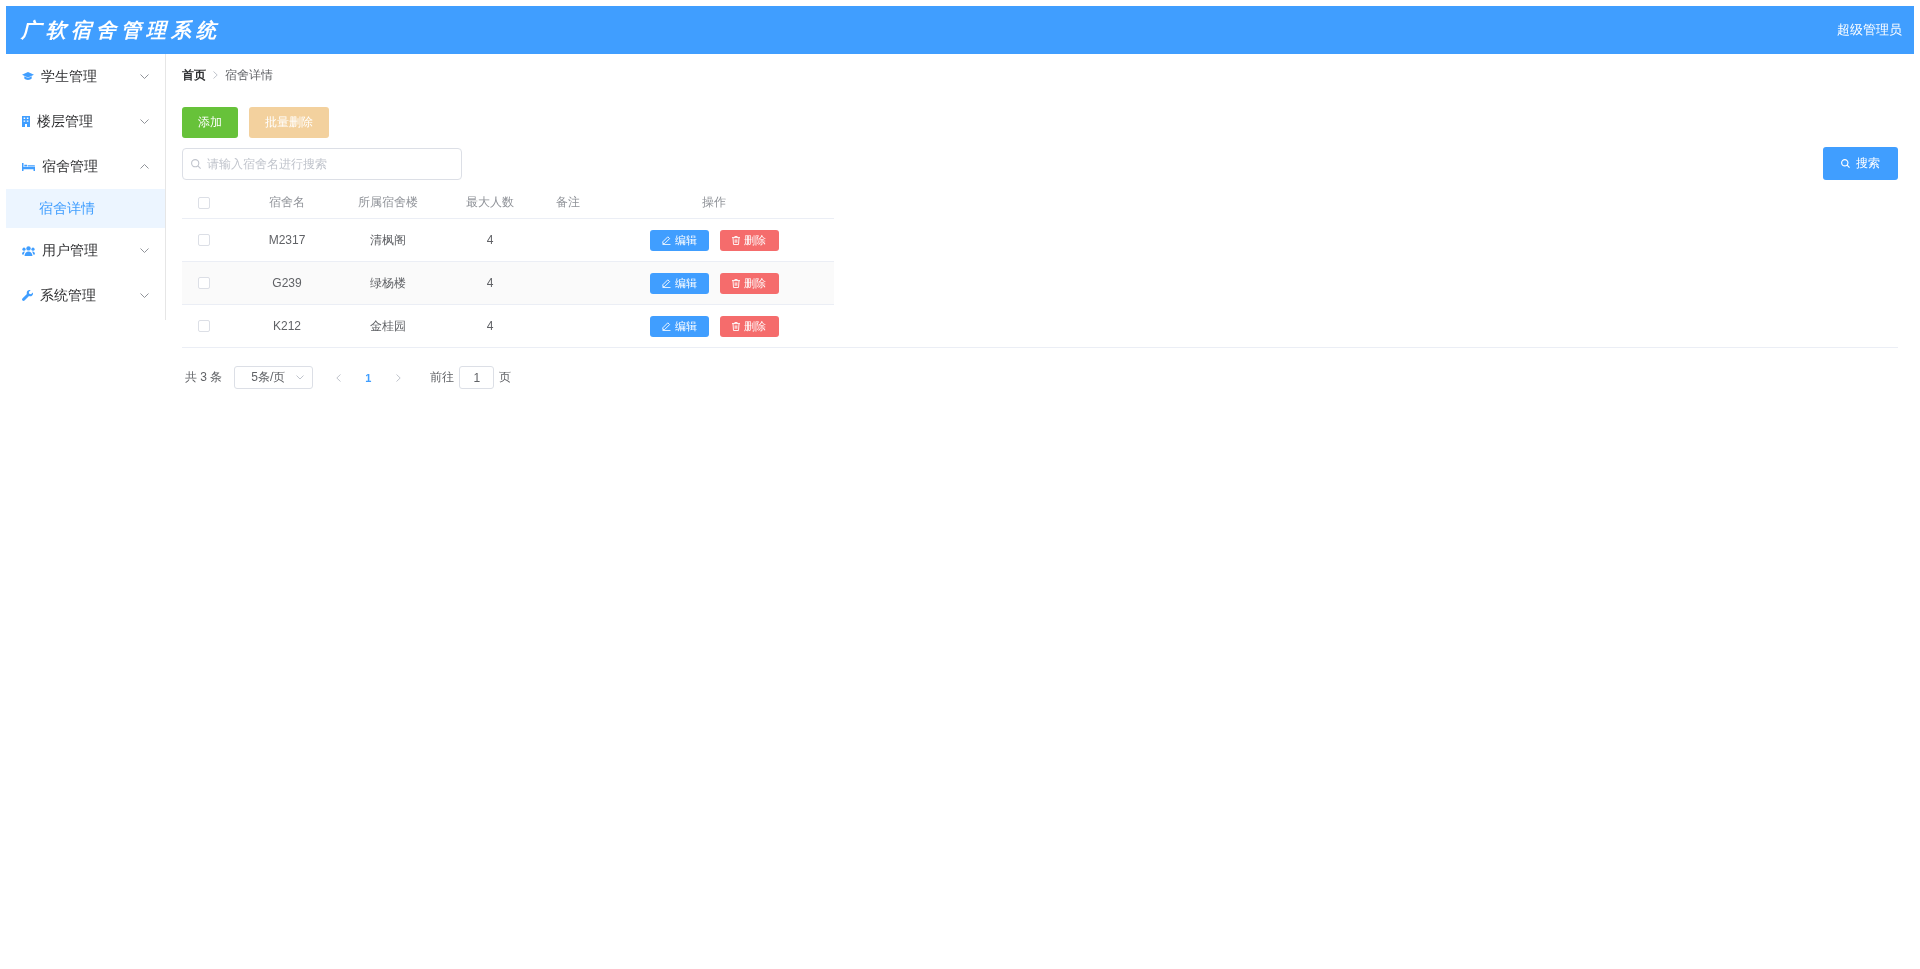  Describe the element at coordinates (338, 377) in the screenshot. I see `chevron-left-icon` at that location.